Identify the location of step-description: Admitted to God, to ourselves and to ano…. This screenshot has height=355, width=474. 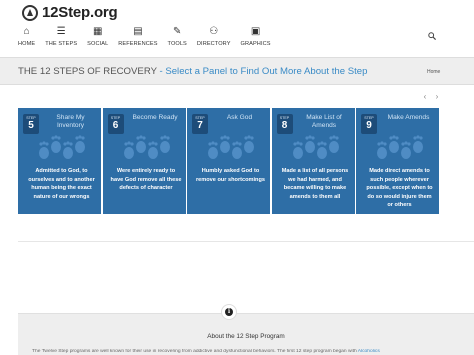
(61, 184).